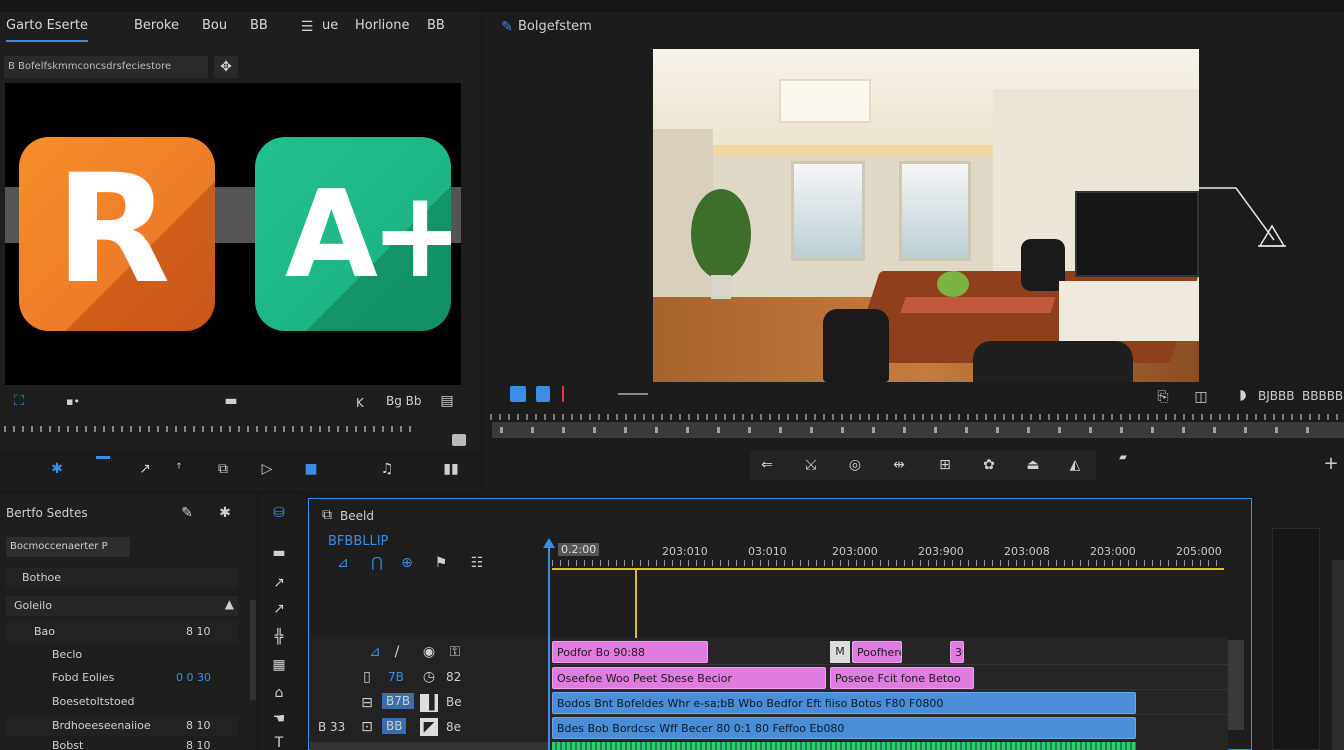  I want to click on program-extract-icon: ◭, so click(1075, 465).